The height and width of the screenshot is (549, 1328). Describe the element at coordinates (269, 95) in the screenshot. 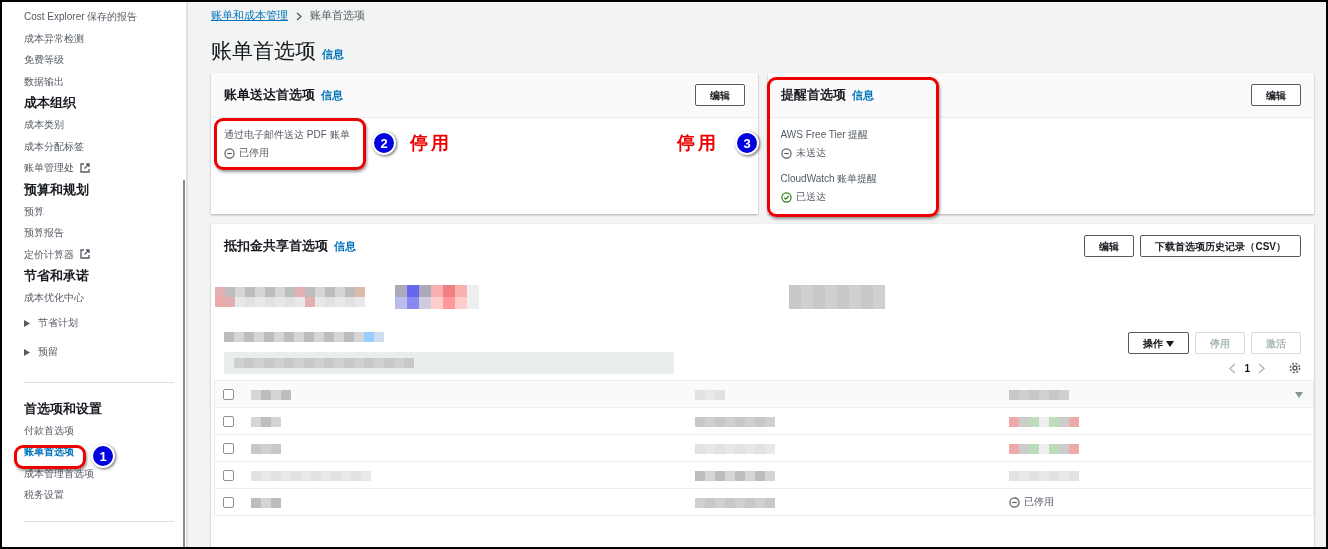

I see `card-title: 账单送达首选项` at that location.